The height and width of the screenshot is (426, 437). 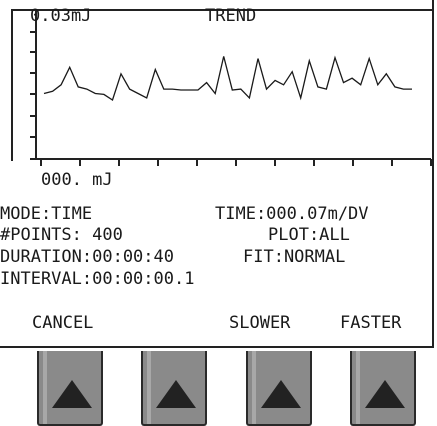 I want to click on y-axis-bottom-label: 000. mJ, so click(x=77, y=180).